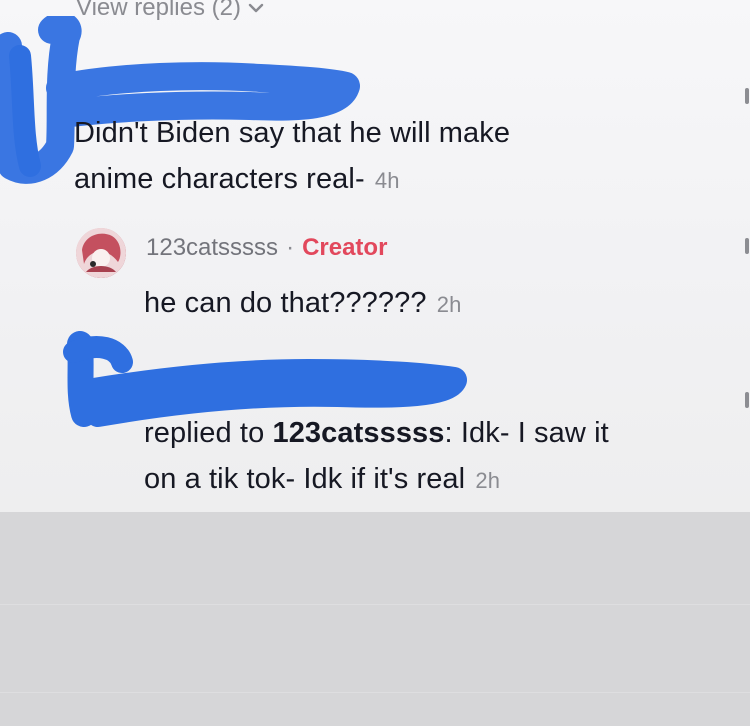 The height and width of the screenshot is (726, 750). I want to click on creator-badge: Creator, so click(345, 247).